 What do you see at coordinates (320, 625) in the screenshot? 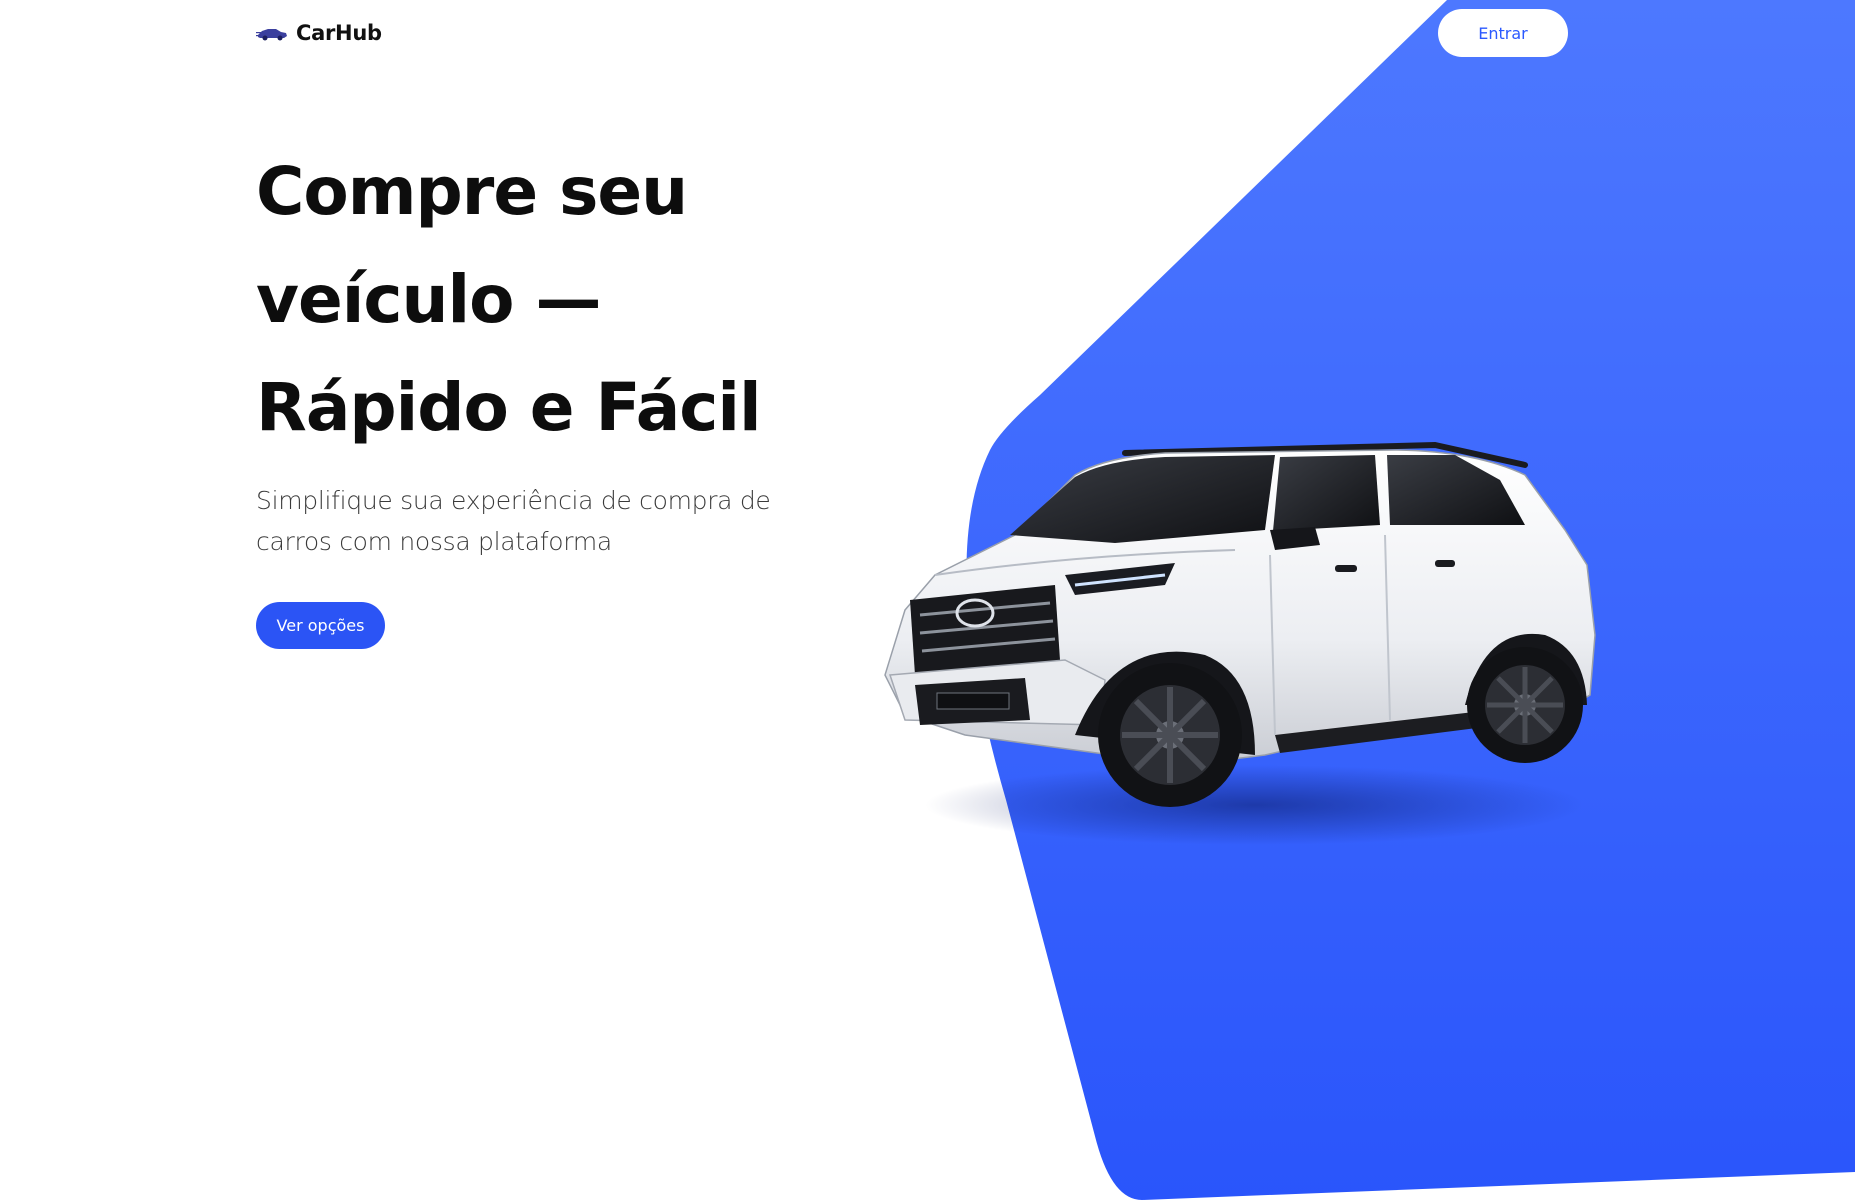
I see `view-options-button: Ver opções` at bounding box center [320, 625].